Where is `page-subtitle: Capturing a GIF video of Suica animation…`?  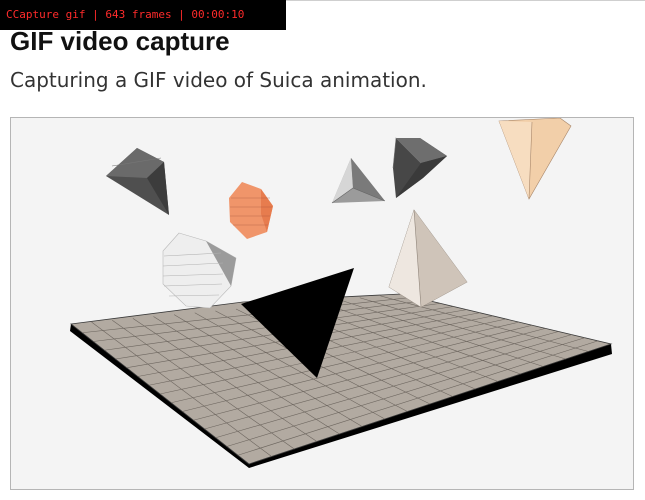
page-subtitle: Capturing a GIF video of Suica animation… is located at coordinates (218, 80).